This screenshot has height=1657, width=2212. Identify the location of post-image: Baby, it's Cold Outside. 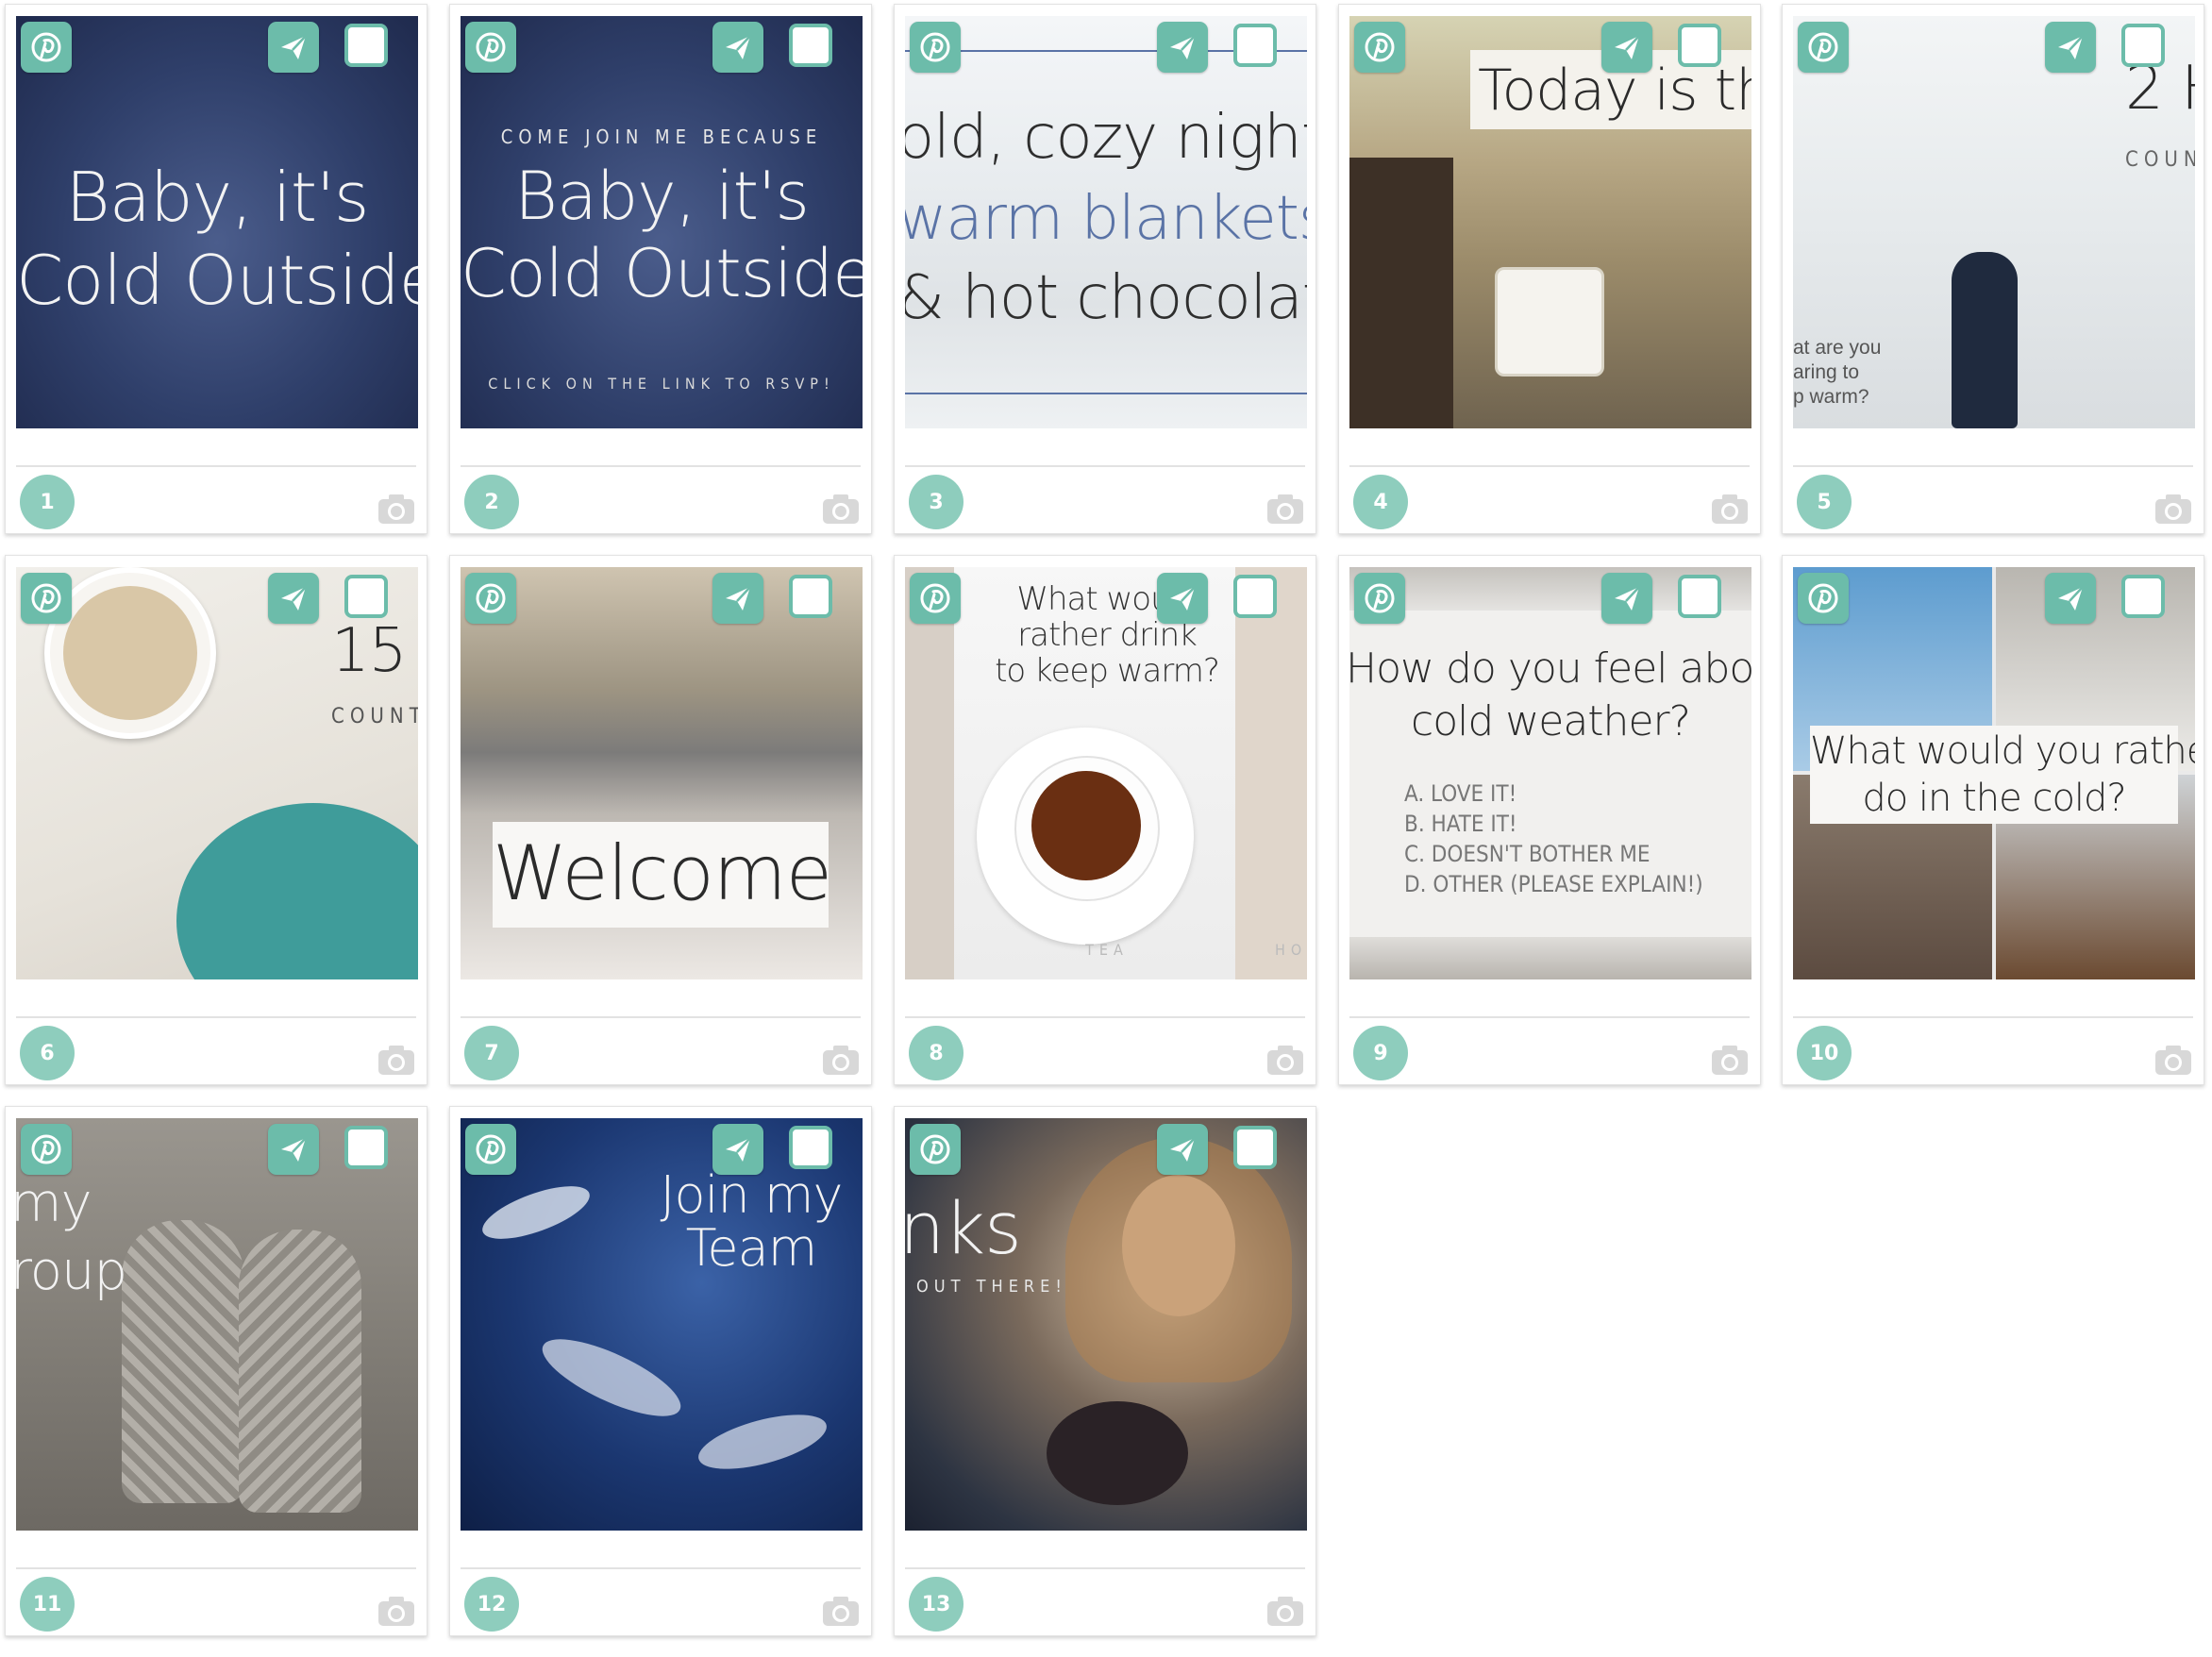
(217, 222).